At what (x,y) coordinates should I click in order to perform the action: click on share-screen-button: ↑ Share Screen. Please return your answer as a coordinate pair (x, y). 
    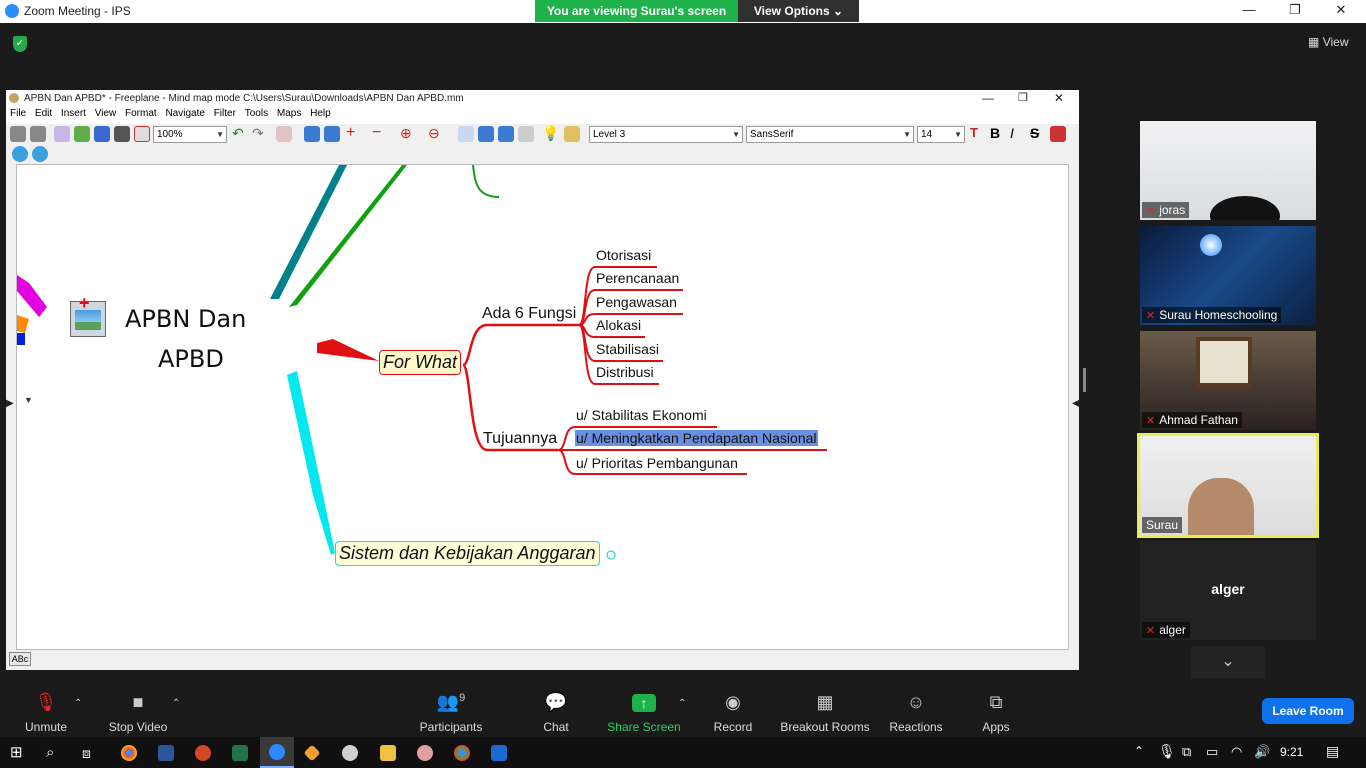
    Looking at the image, I should click on (644, 708).